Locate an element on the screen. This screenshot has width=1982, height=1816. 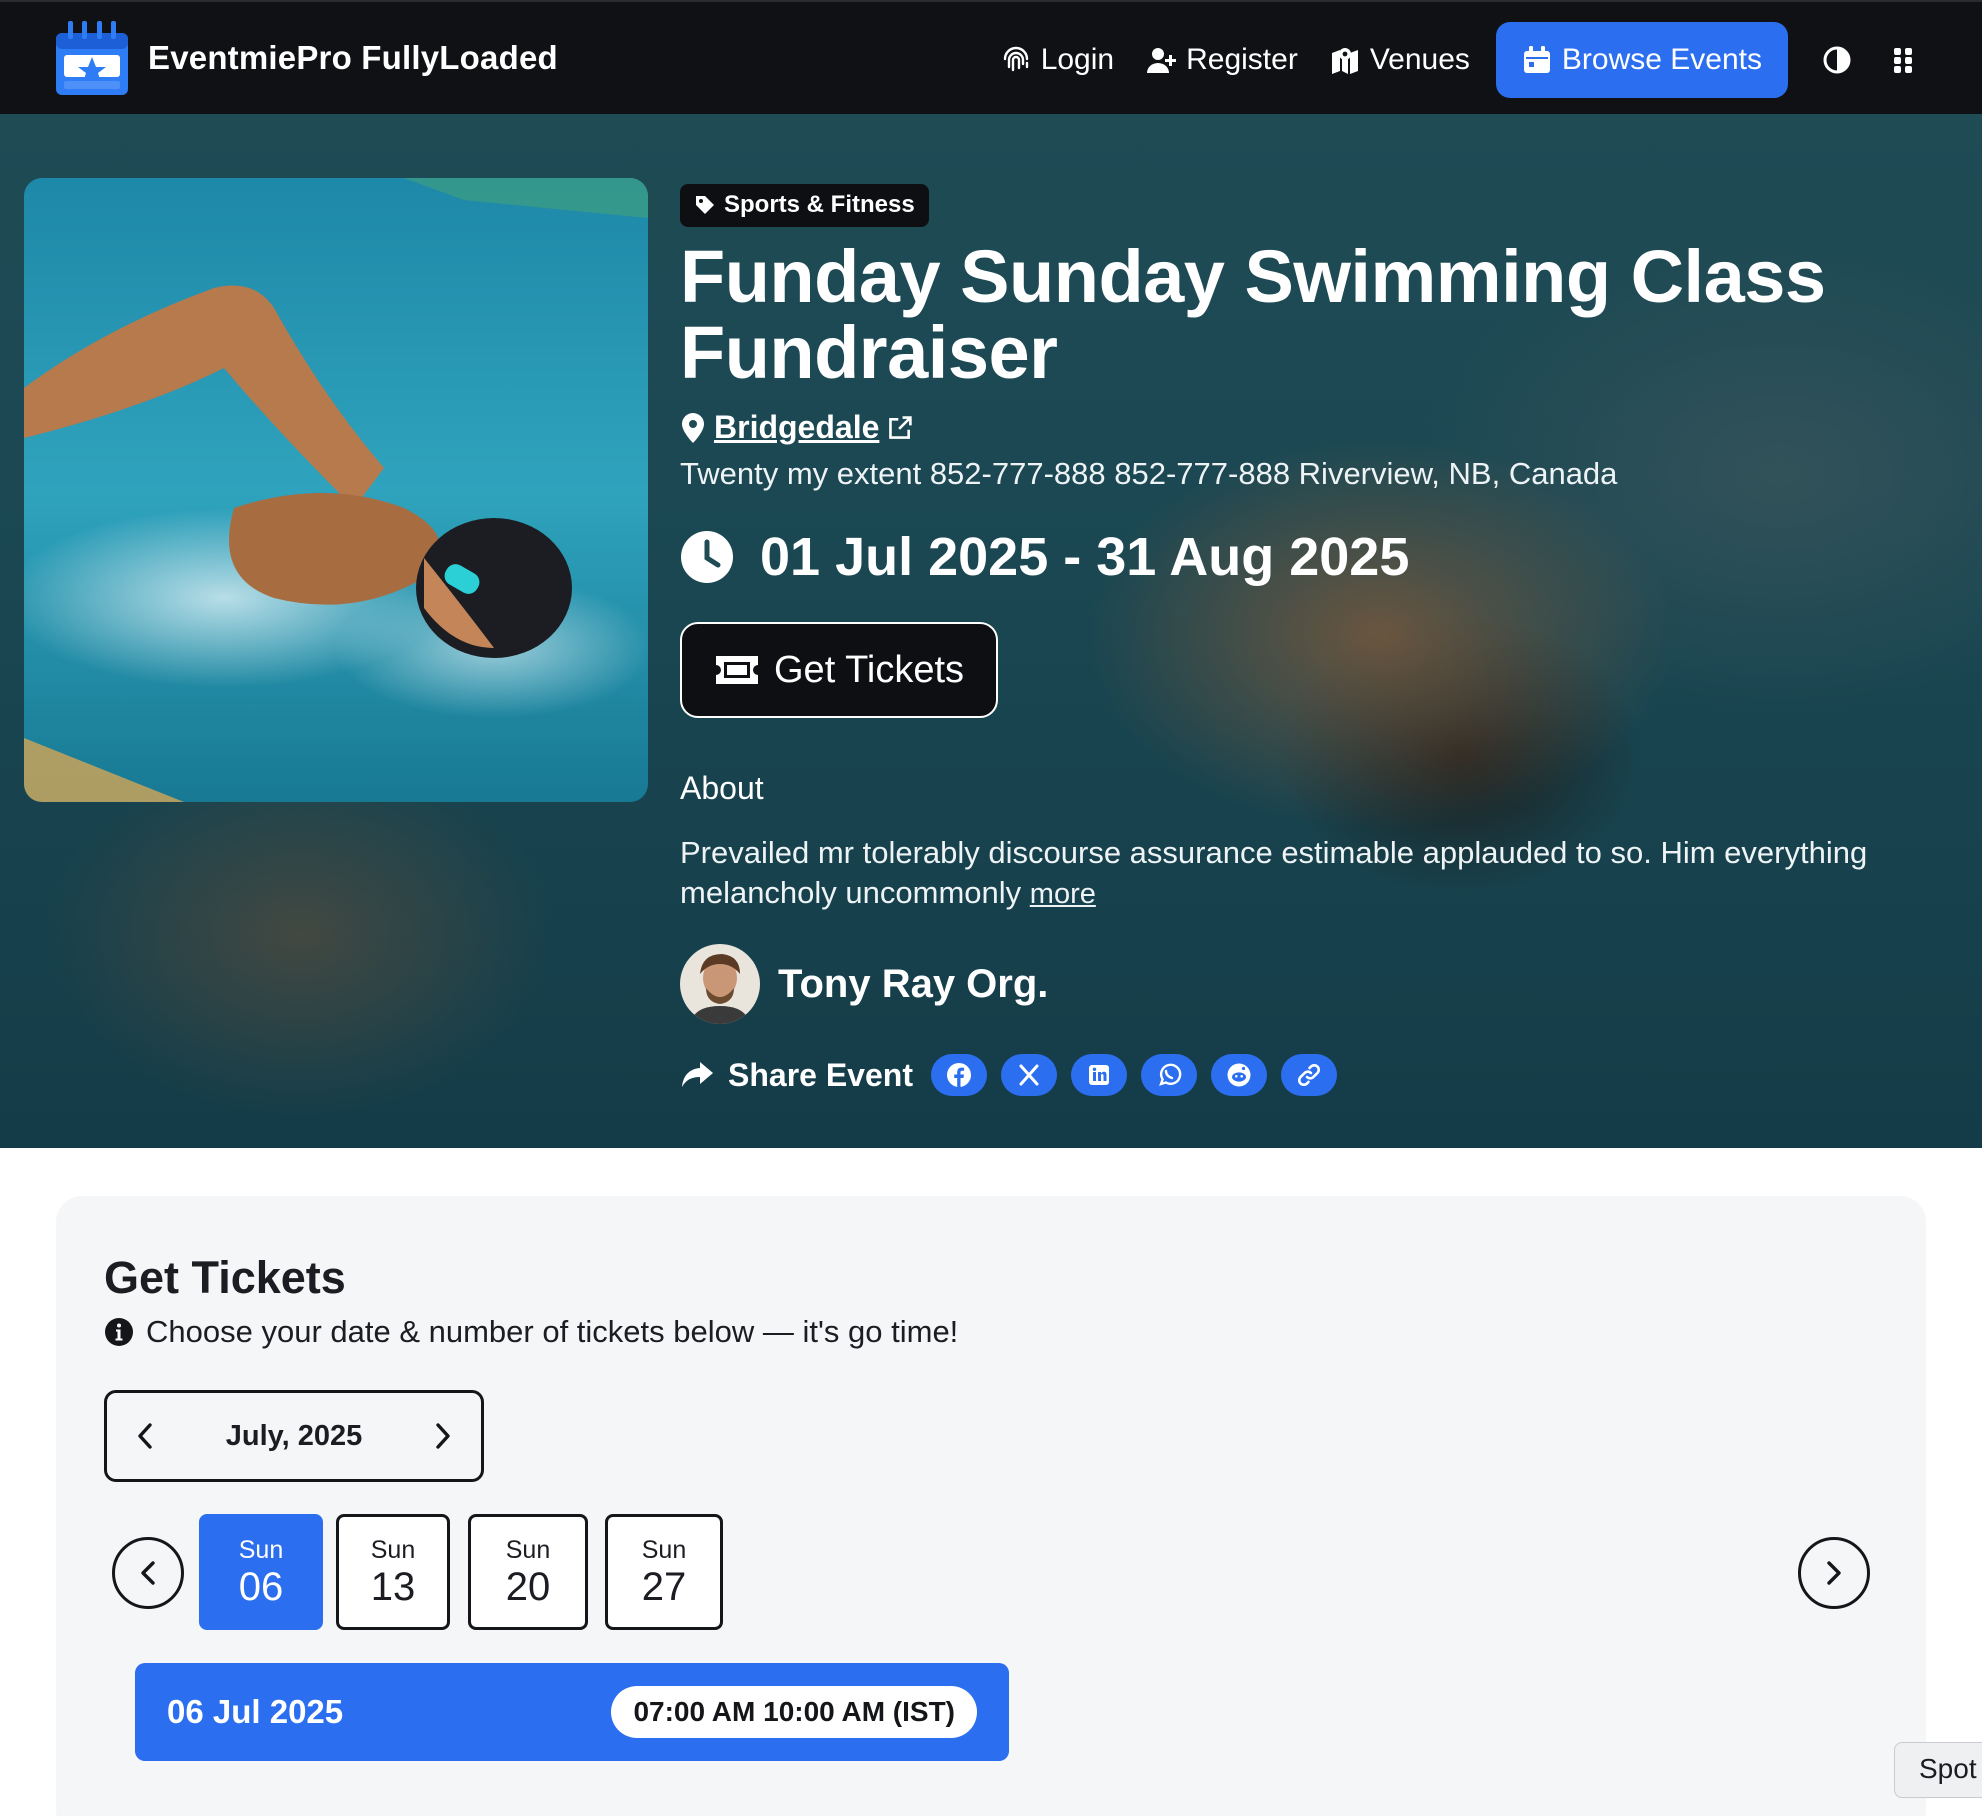
share-facebook-button is located at coordinates (958, 1075).